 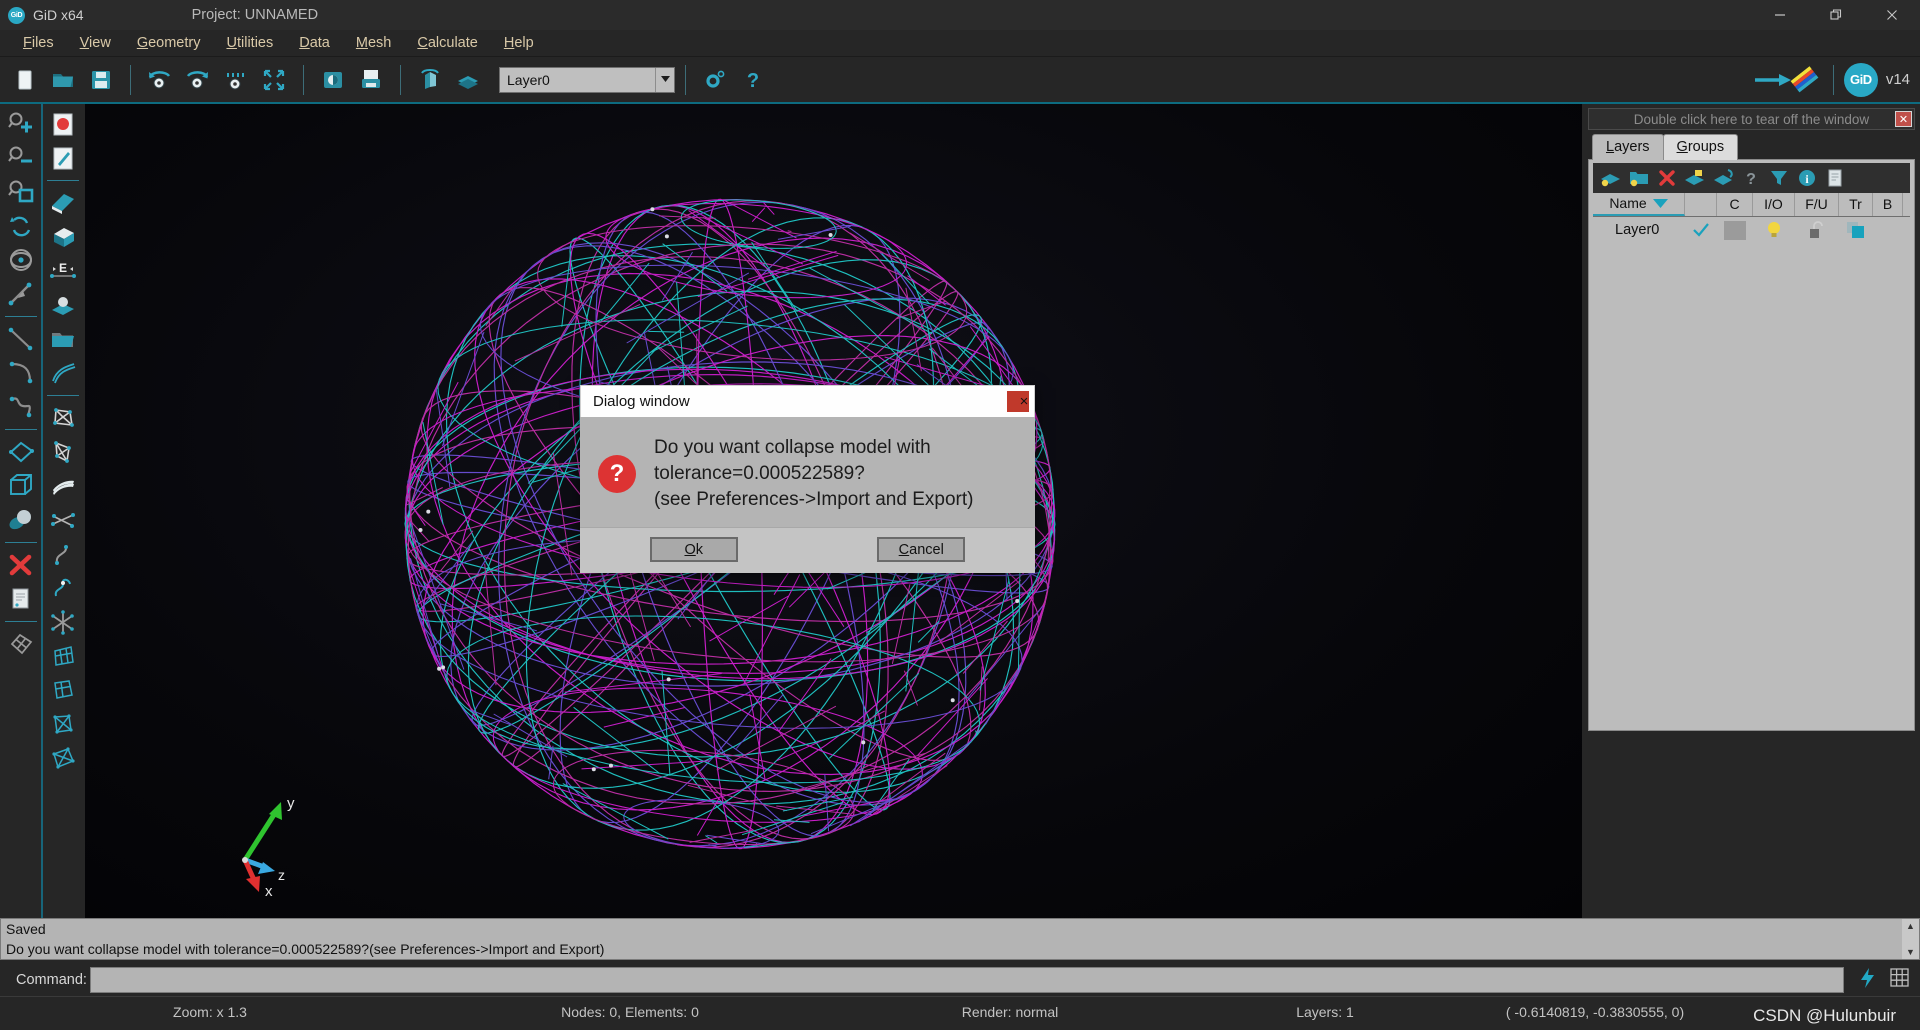 What do you see at coordinates (21, 644) in the screenshot?
I see `mesh-quad-icon` at bounding box center [21, 644].